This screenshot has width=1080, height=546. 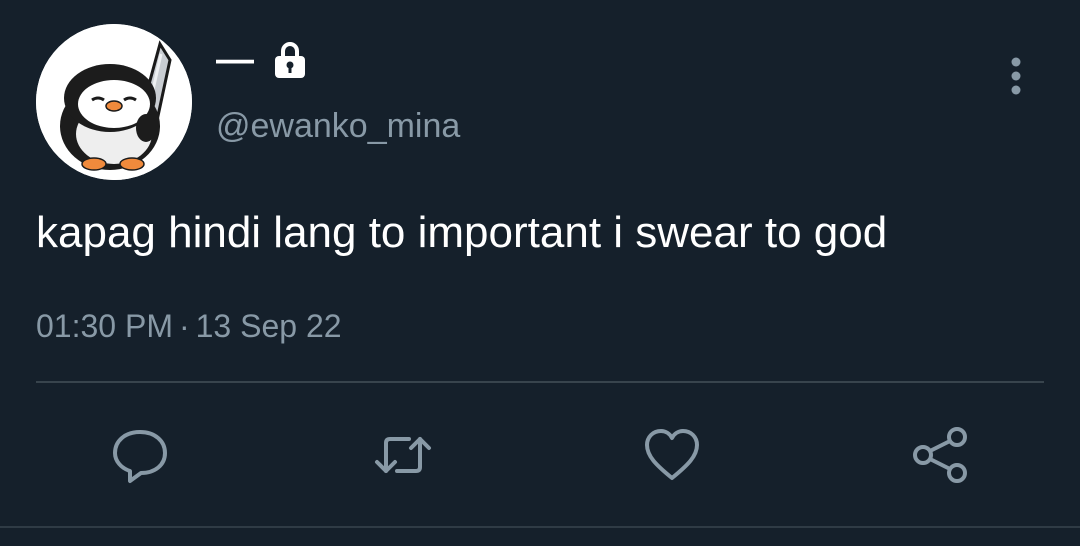 I want to click on avatar, so click(x=114, y=102).